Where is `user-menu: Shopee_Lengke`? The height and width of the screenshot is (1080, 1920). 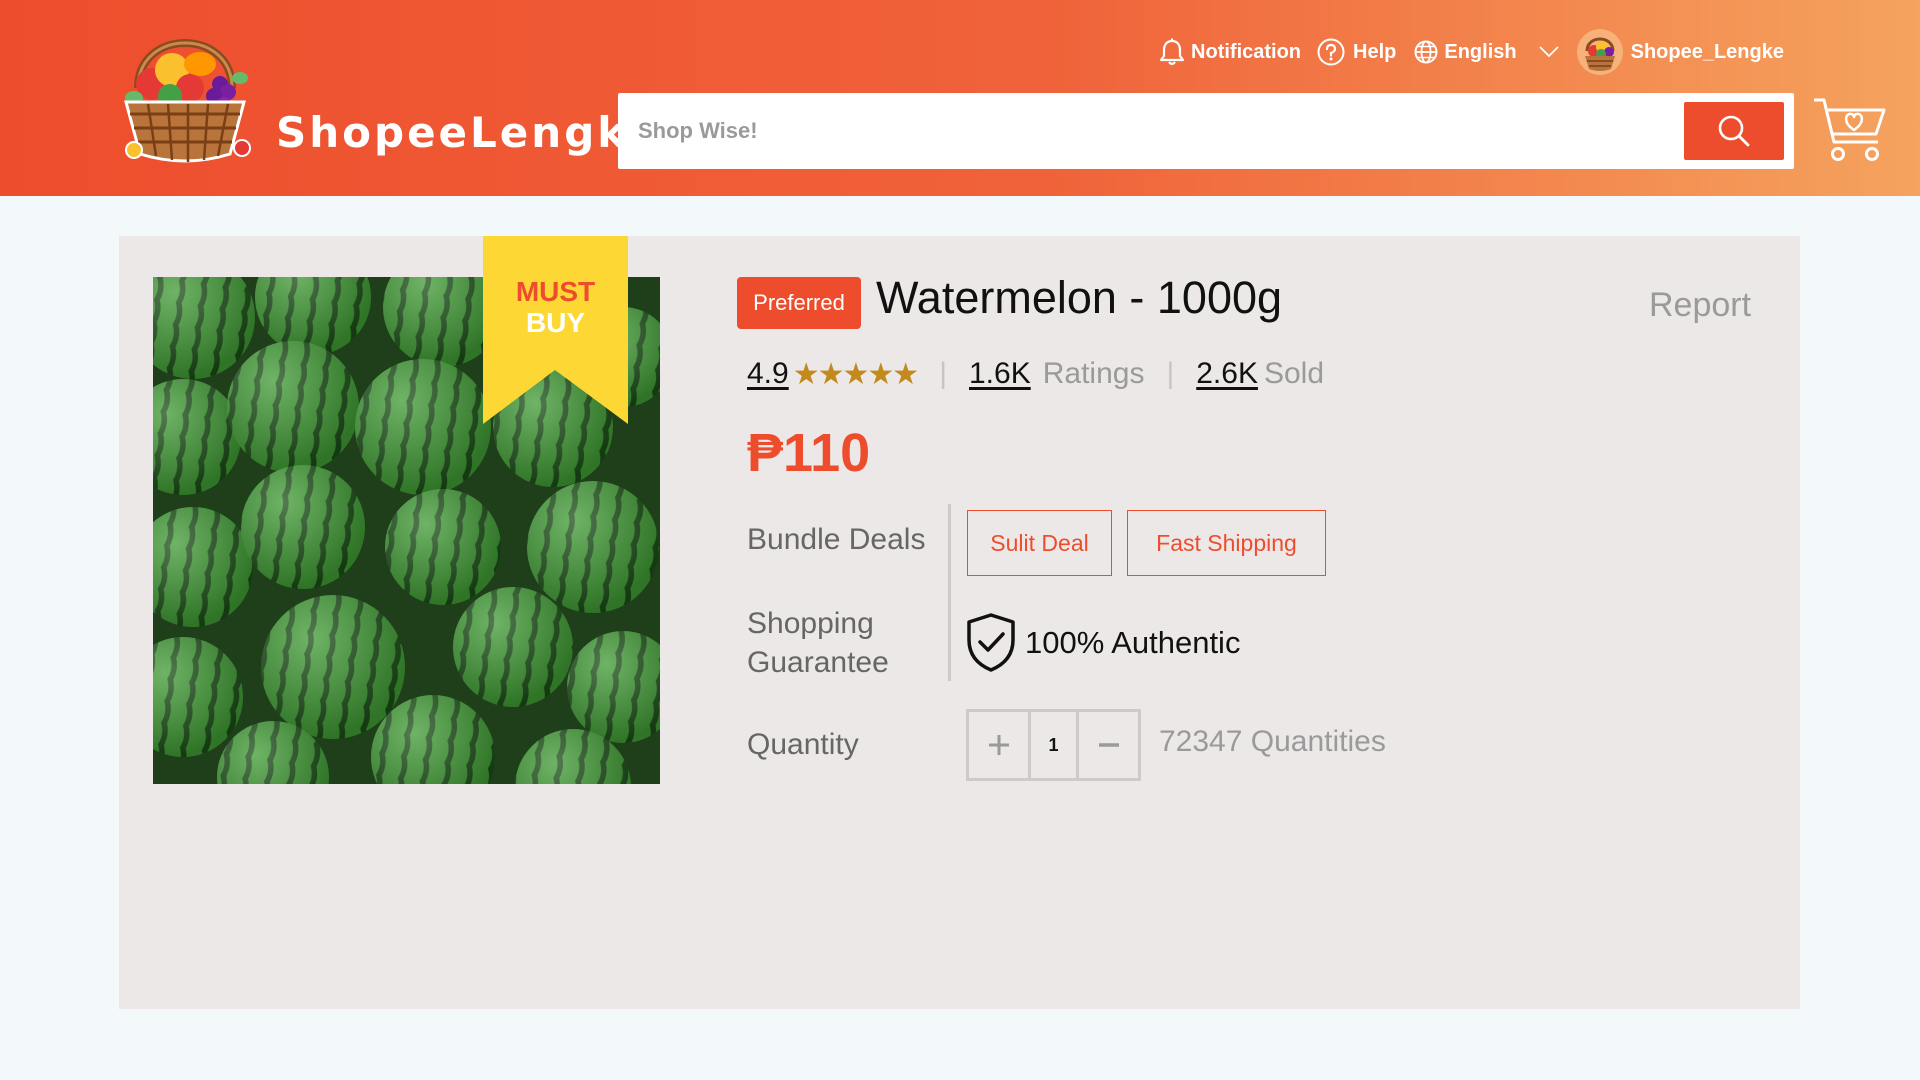 user-menu: Shopee_Lengke is located at coordinates (1680, 52).